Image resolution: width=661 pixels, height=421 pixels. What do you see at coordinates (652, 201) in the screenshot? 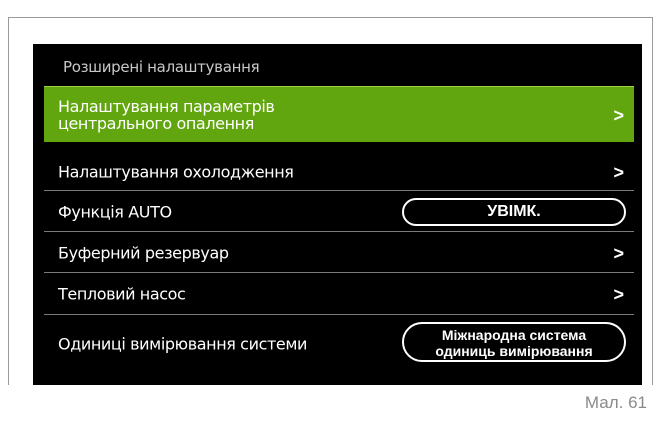
I see `figure-frame-right` at bounding box center [652, 201].